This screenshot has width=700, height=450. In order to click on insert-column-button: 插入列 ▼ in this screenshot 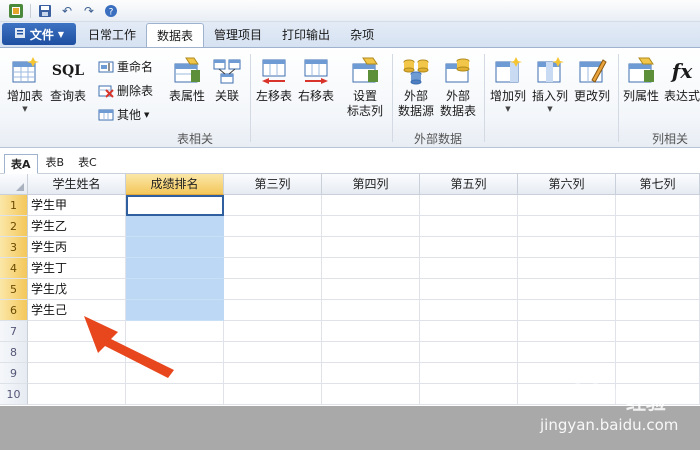, I will do `click(550, 85)`.